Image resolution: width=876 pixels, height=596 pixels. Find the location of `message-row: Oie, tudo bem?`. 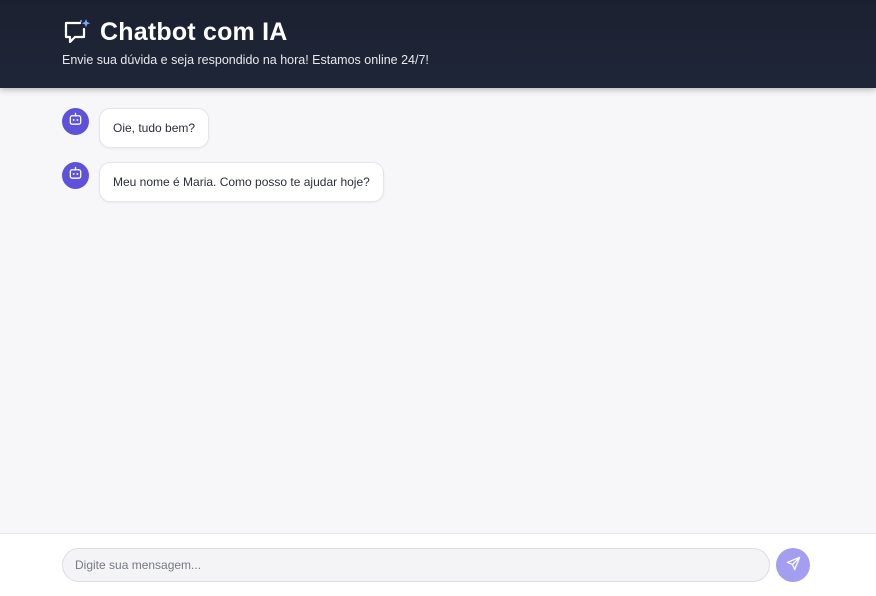

message-row: Oie, tudo bem? is located at coordinates (469, 128).